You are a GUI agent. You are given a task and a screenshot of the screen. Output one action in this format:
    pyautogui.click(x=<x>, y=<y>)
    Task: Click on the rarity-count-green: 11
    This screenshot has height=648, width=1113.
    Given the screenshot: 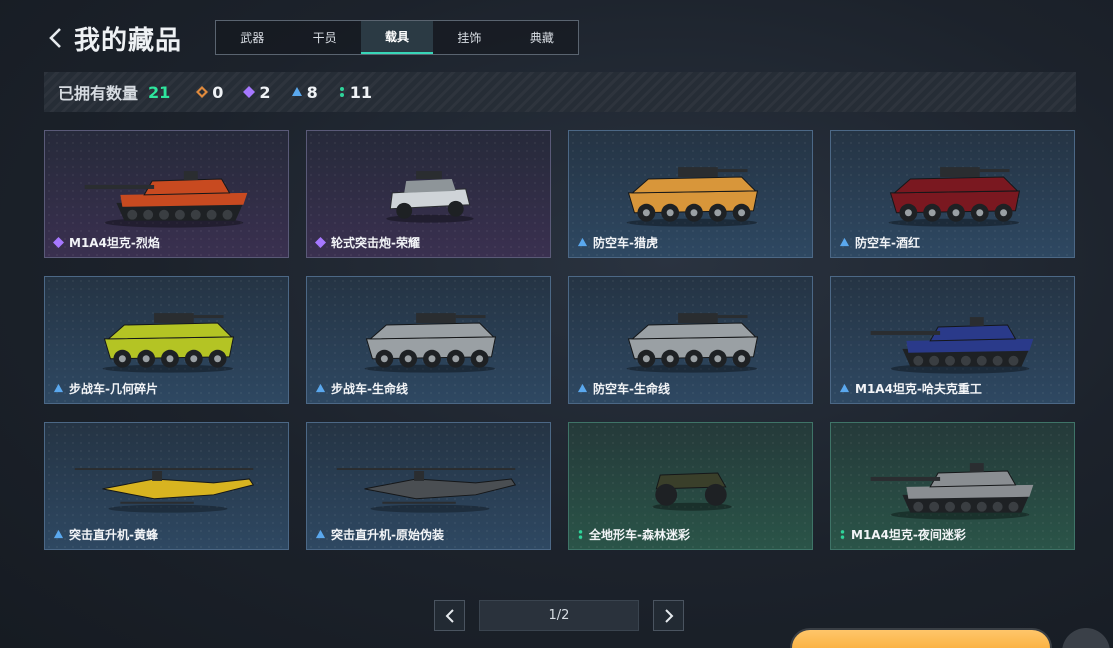 What is the action you would take?
    pyautogui.click(x=355, y=92)
    